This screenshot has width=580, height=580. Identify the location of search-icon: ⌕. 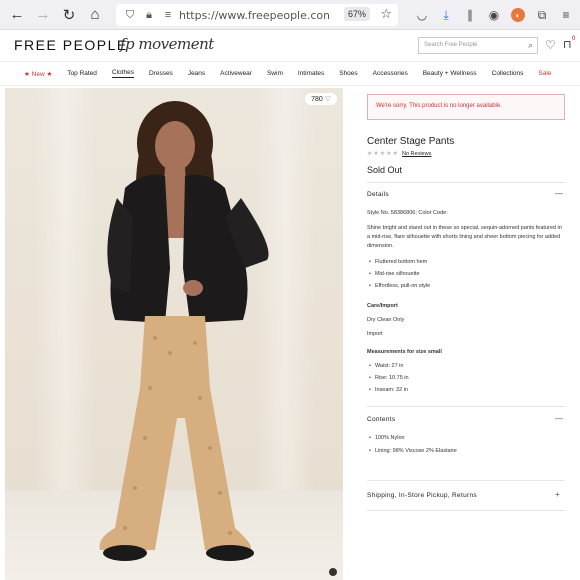
(530, 45).